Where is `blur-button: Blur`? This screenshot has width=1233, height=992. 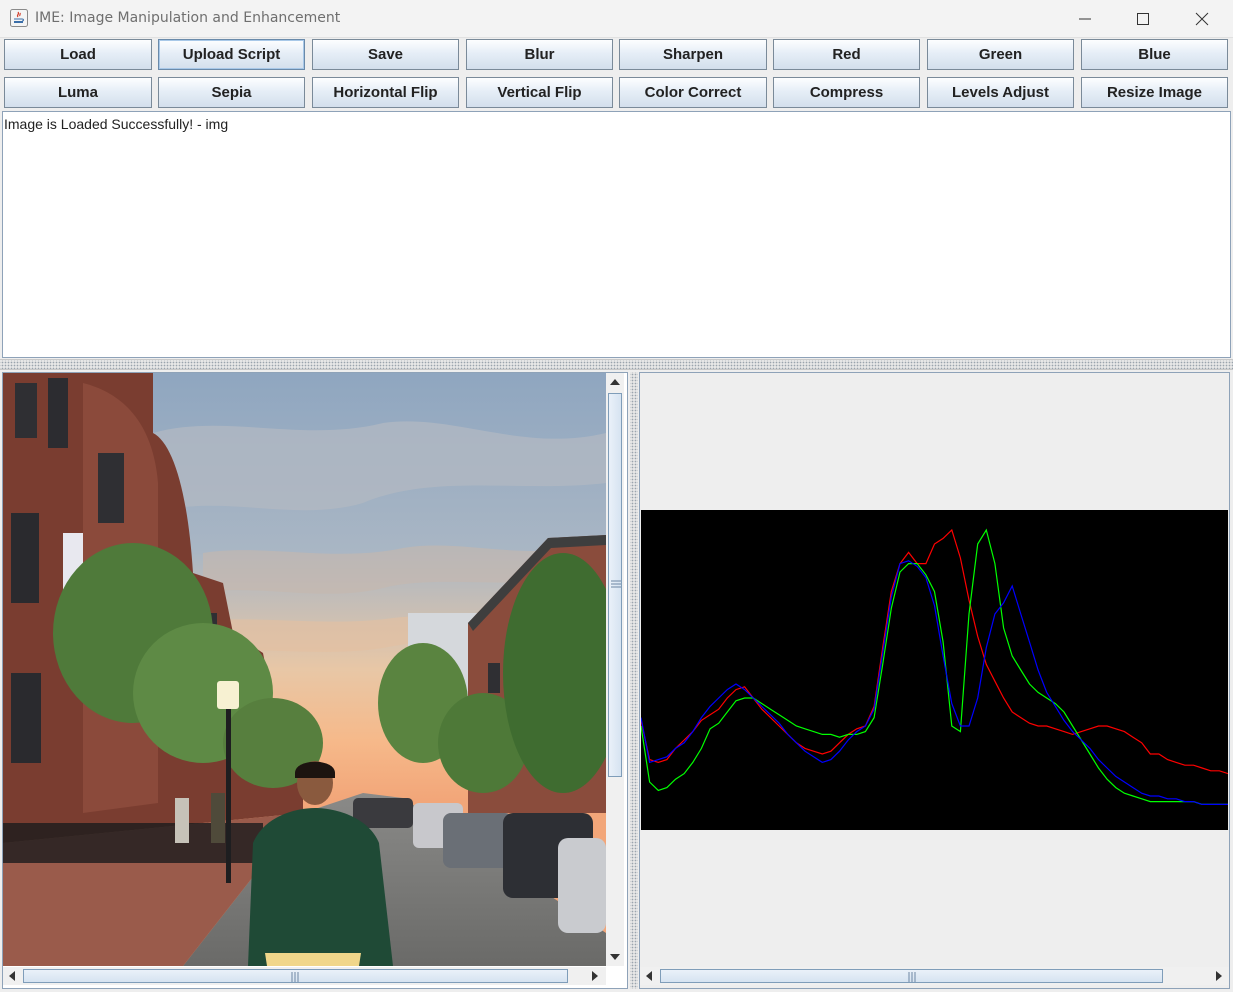 blur-button: Blur is located at coordinates (539, 54).